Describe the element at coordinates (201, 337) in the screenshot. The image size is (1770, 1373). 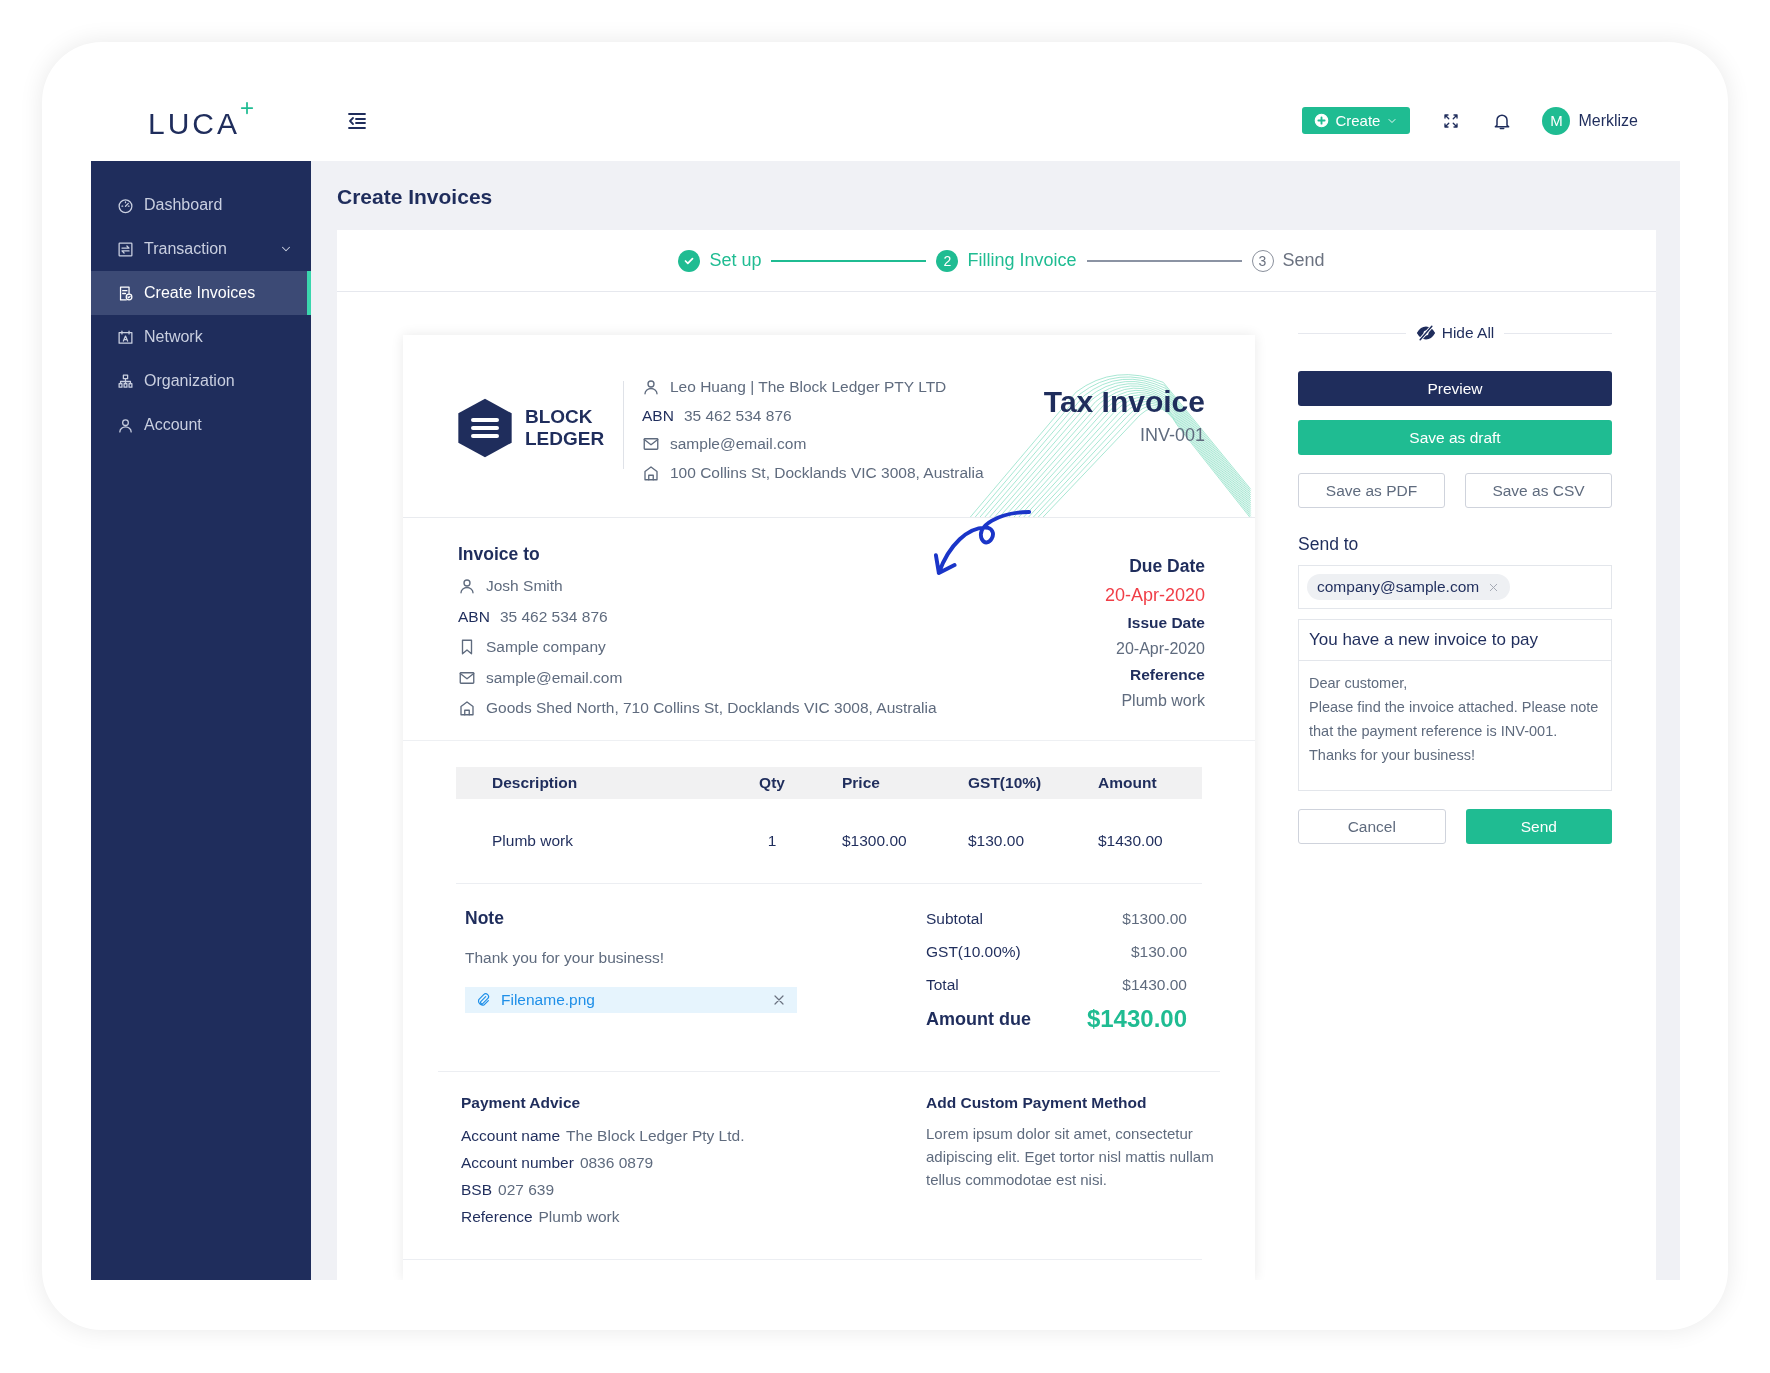
I see `sidebar-item: Network` at that location.